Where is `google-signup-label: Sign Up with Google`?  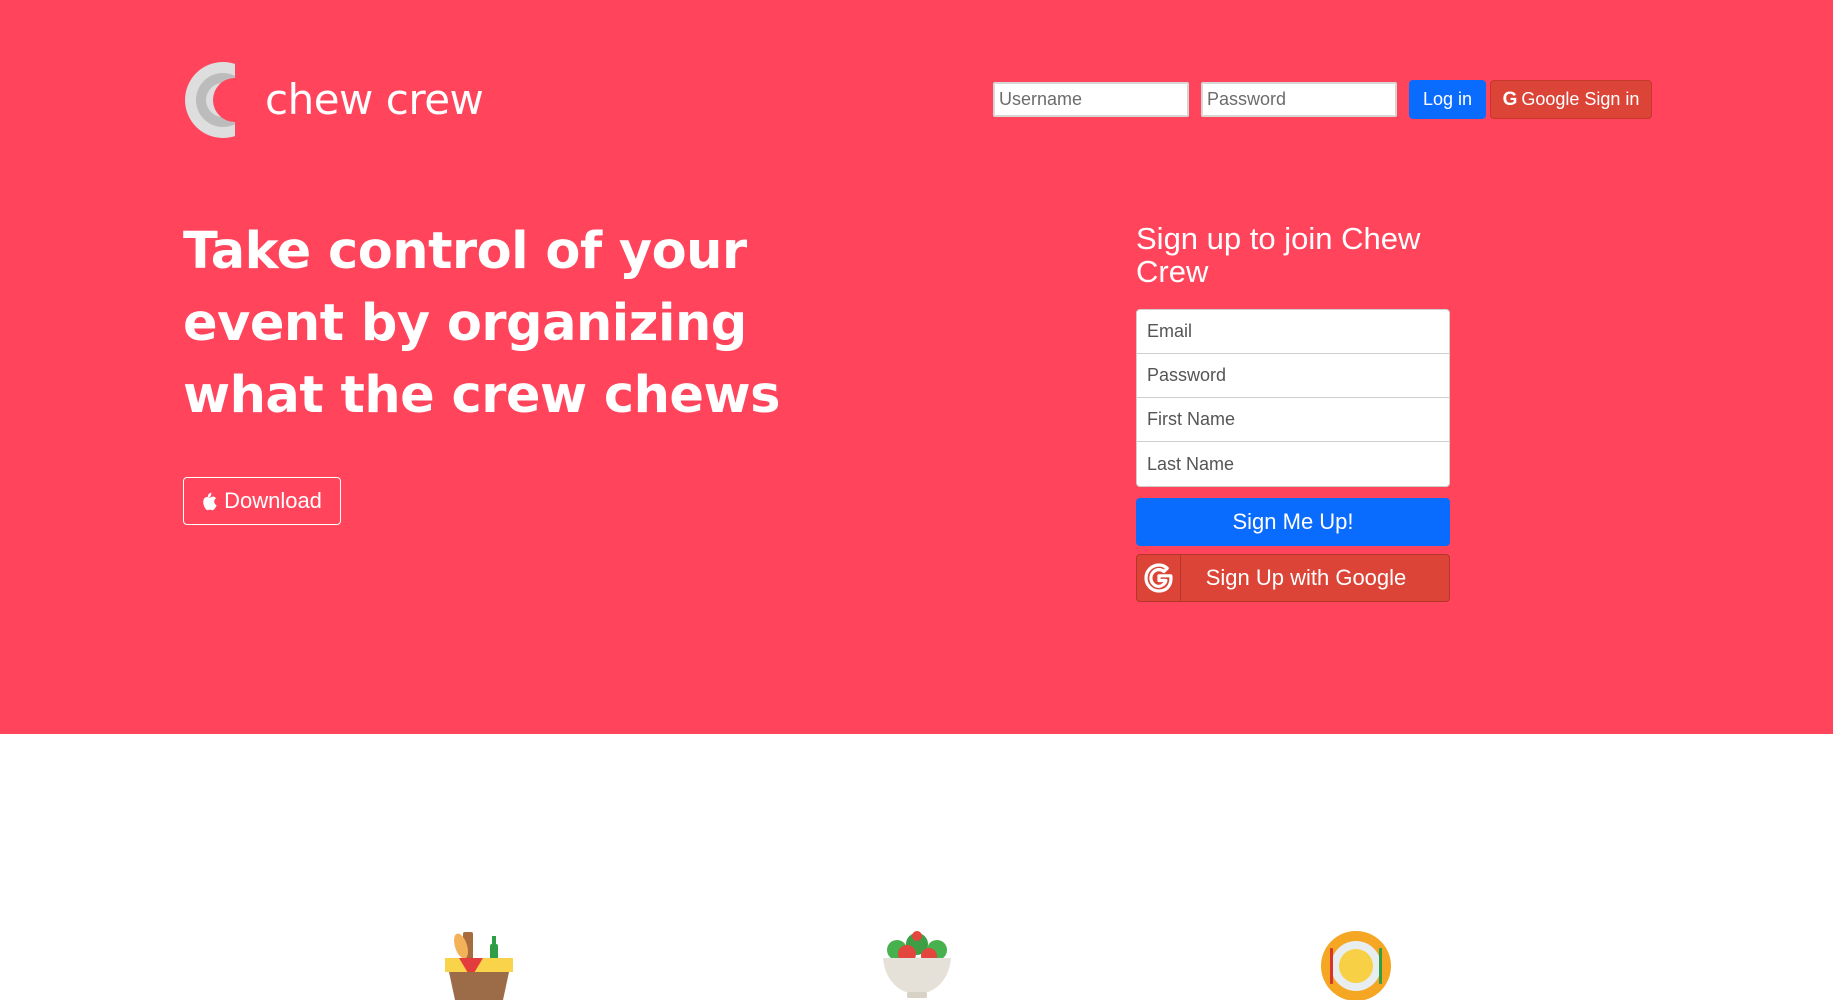 google-signup-label: Sign Up with Google is located at coordinates (1306, 577).